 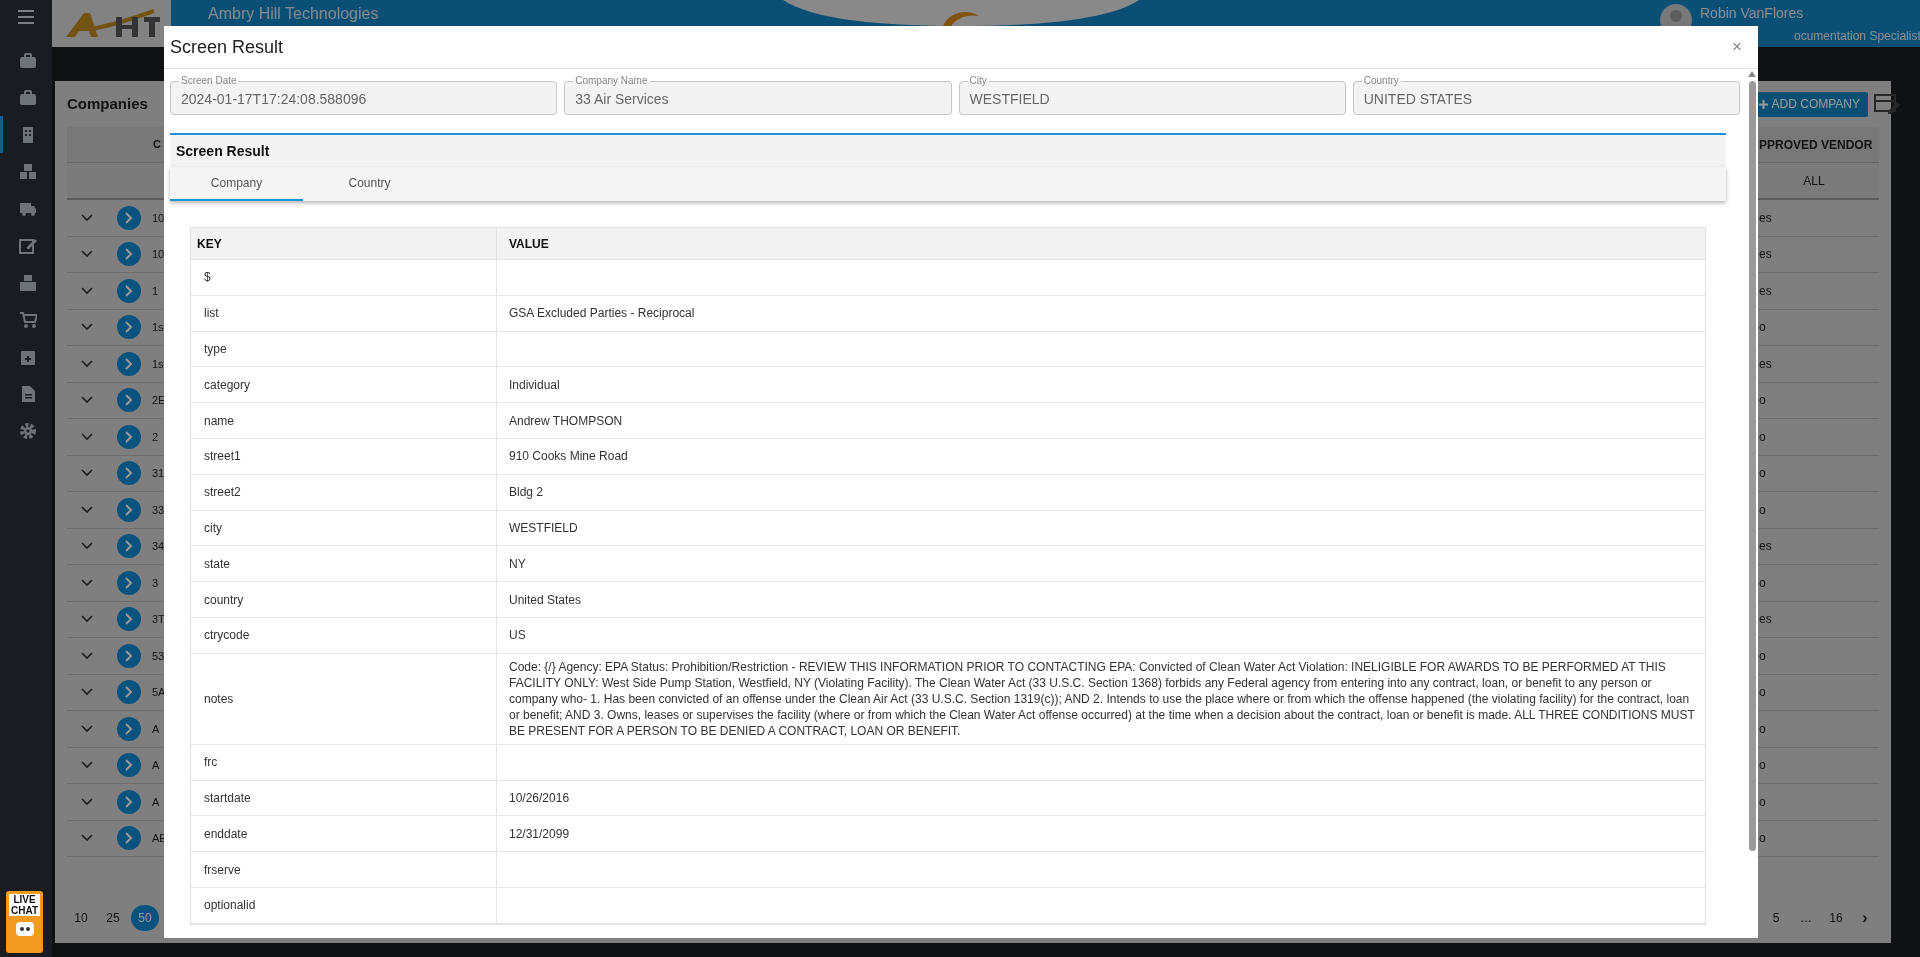 I want to click on table-cell: startdate, so click(x=344, y=798).